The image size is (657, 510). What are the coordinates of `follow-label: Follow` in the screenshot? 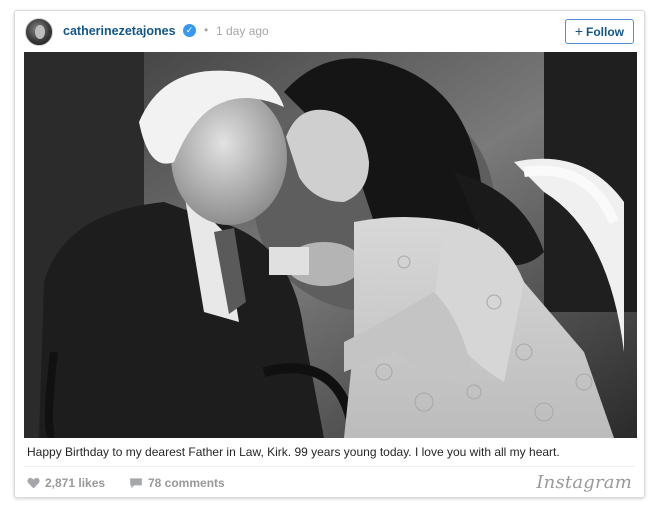 It's located at (605, 32).